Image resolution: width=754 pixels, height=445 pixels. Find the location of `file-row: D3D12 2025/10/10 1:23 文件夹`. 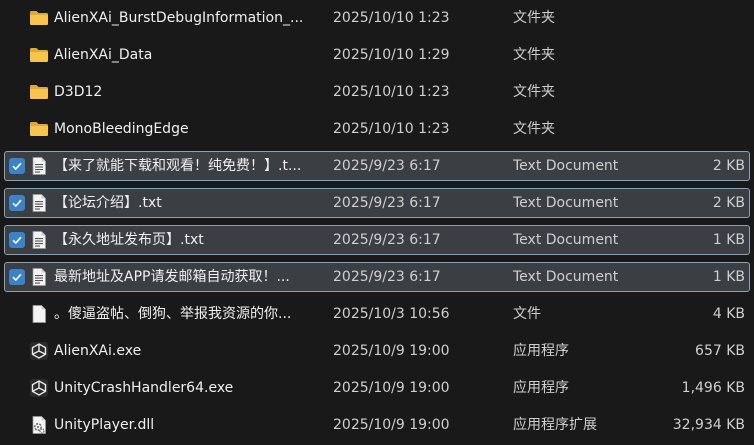

file-row: D3D12 2025/10/10 1:23 文件夹 is located at coordinates (377, 92).